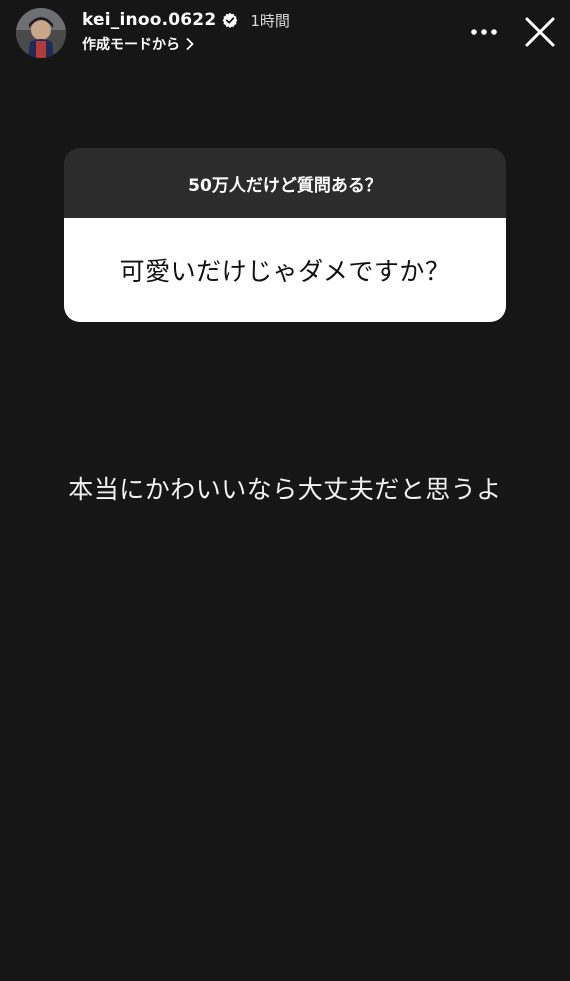  What do you see at coordinates (41, 33) in the screenshot?
I see `avatar` at bounding box center [41, 33].